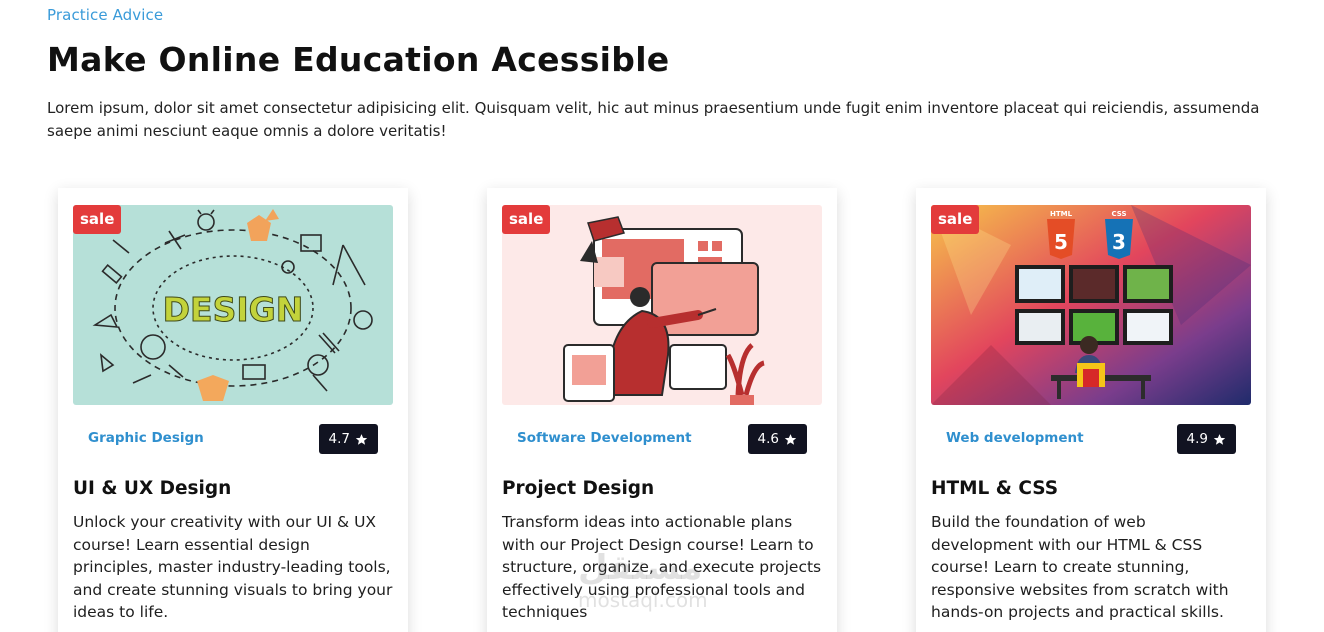 Image resolution: width=1324 pixels, height=632 pixels. I want to click on rating-value: 4.6, so click(768, 439).